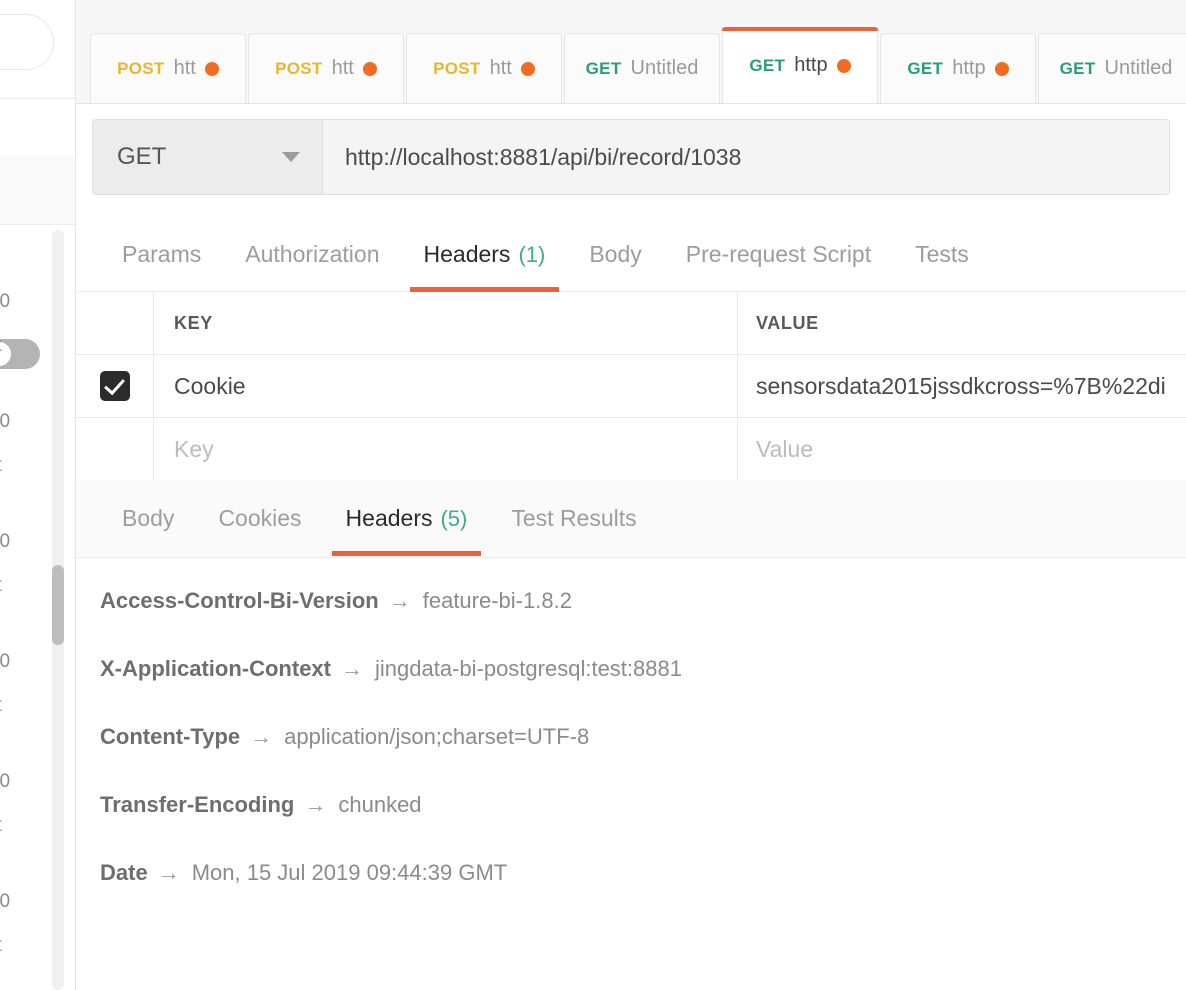  I want to click on tab-title: http, so click(811, 65).